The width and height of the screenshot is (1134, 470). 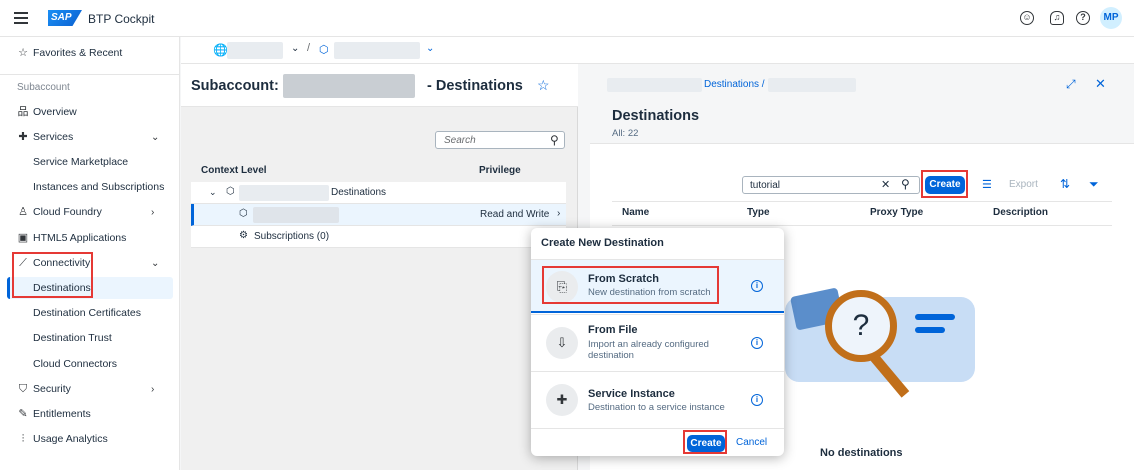 I want to click on feedback-icon: ☺, so click(x=1027, y=18).